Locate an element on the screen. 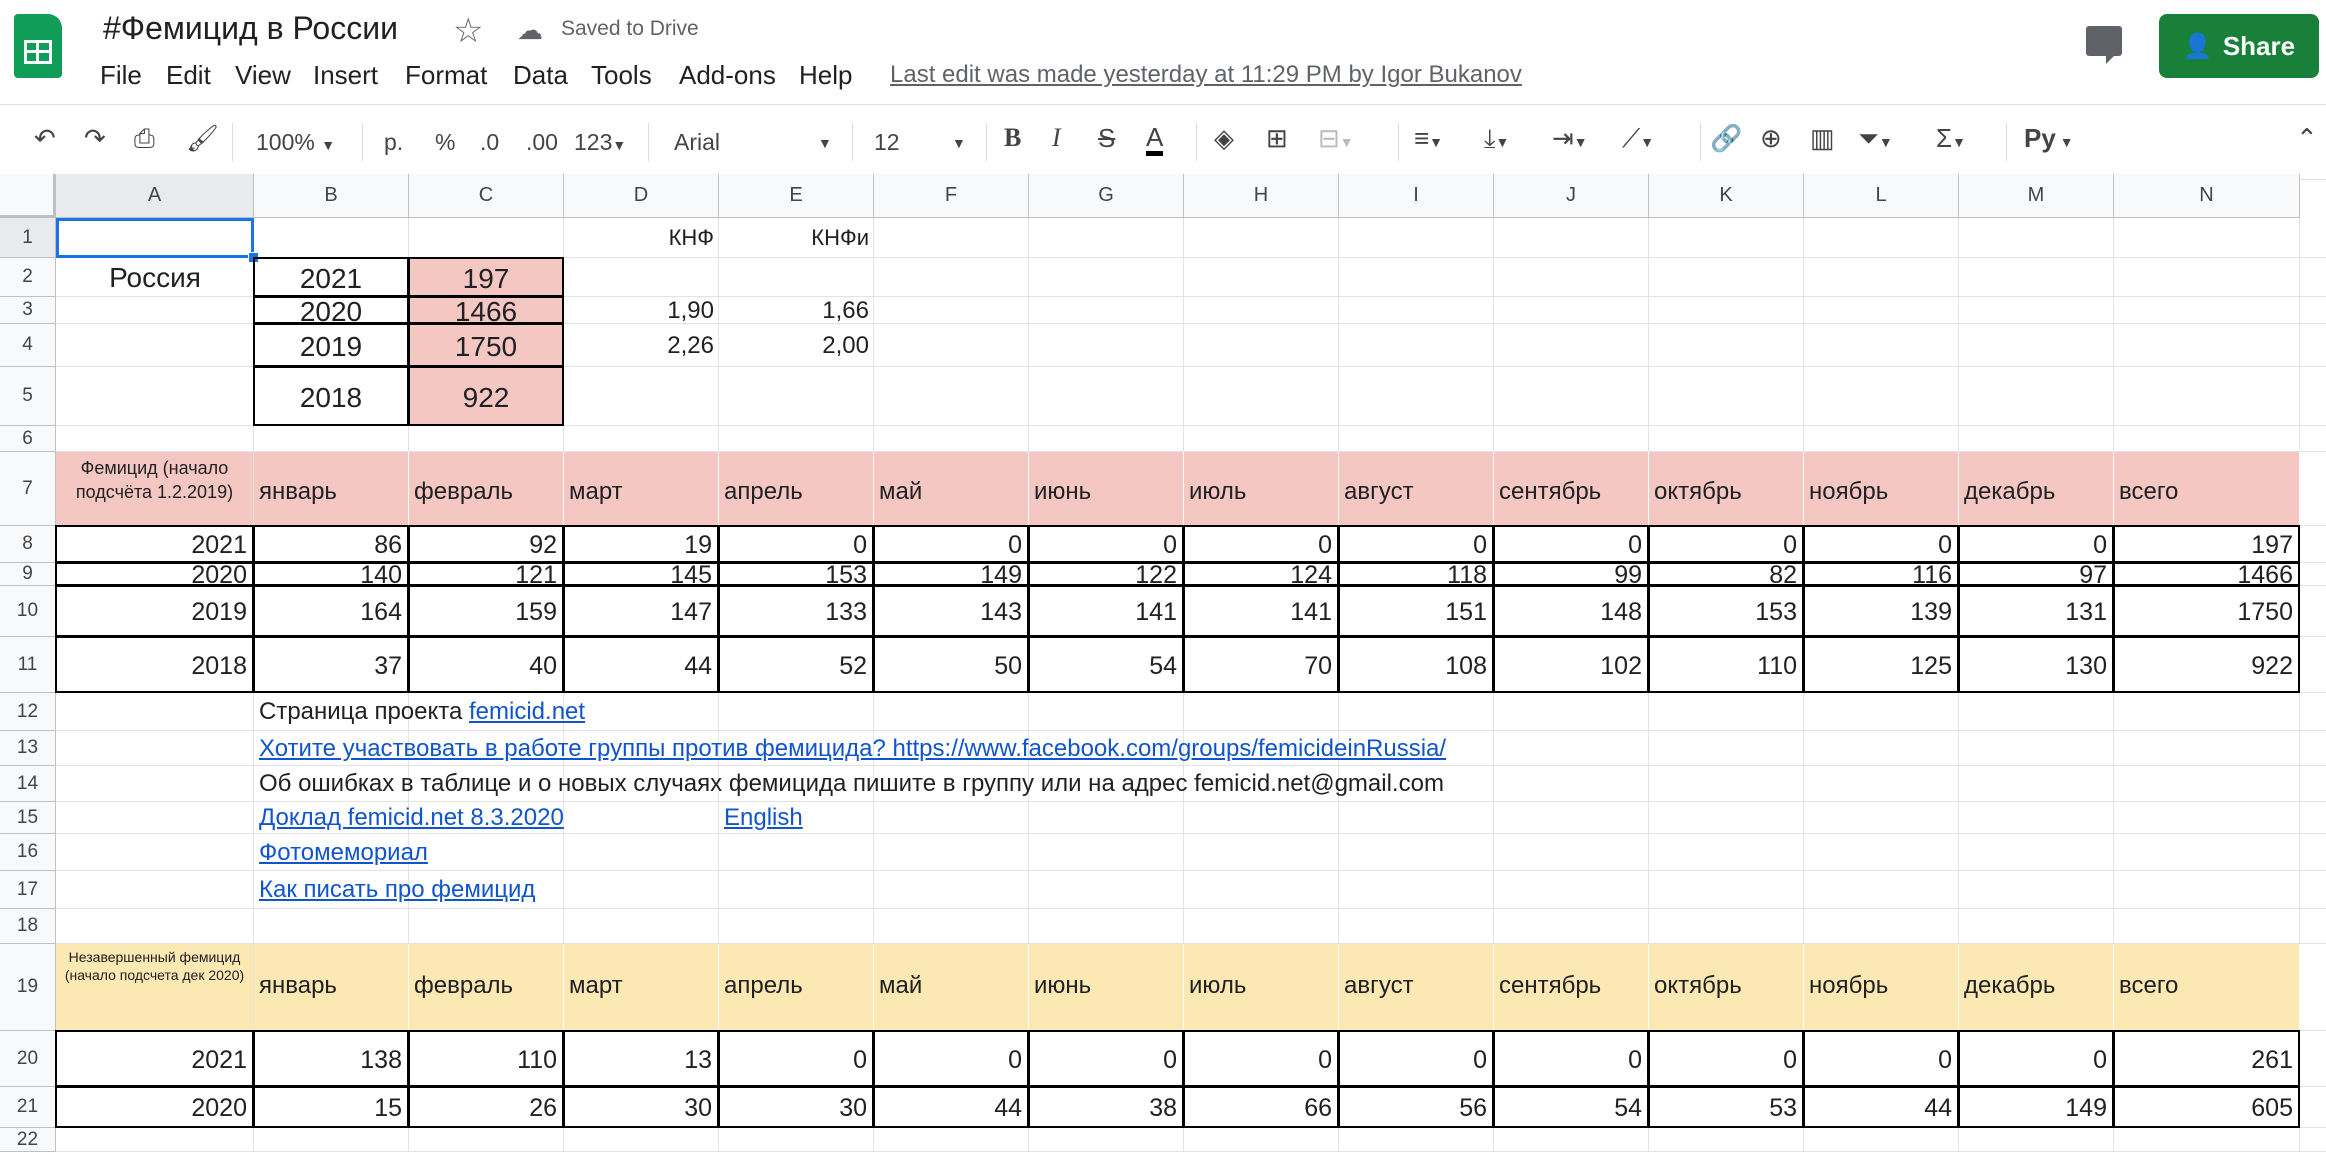  femicide-year: 2018 is located at coordinates (154, 664).